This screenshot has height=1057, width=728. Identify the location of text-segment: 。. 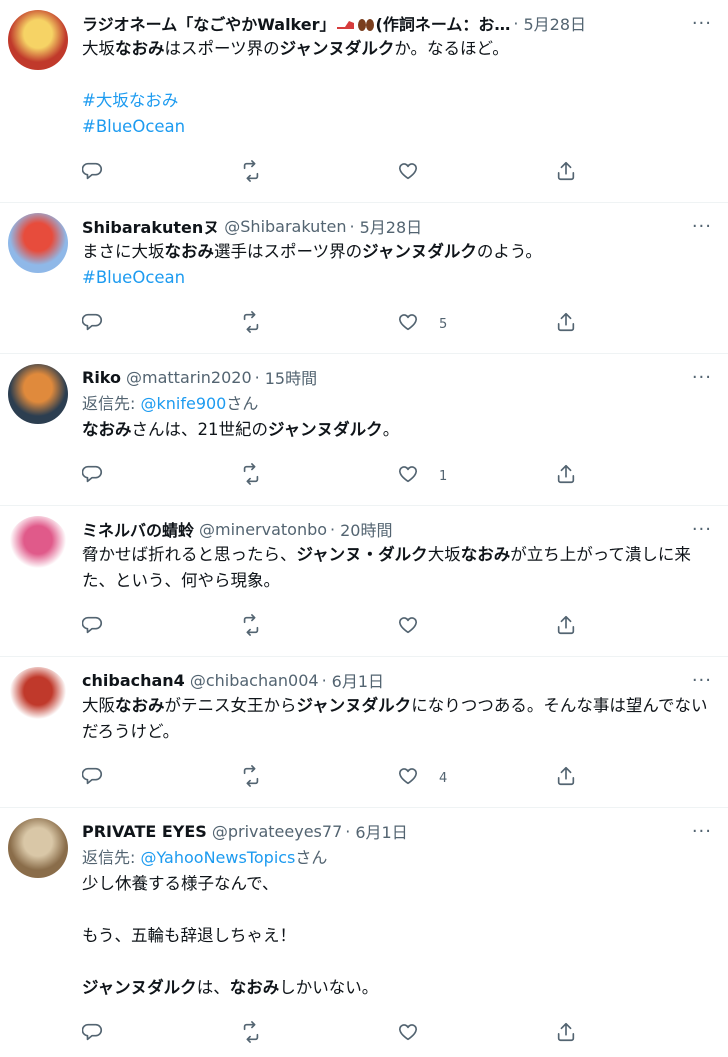
(391, 429).